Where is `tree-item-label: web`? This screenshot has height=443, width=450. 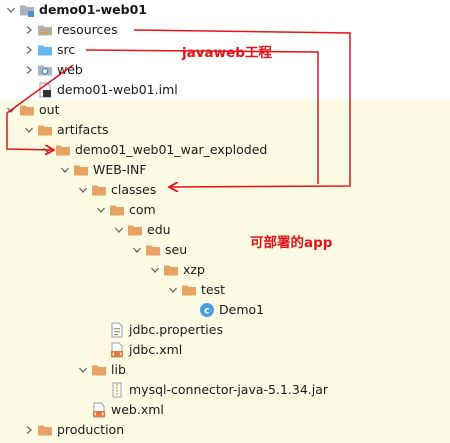
tree-item-label: web is located at coordinates (70, 69).